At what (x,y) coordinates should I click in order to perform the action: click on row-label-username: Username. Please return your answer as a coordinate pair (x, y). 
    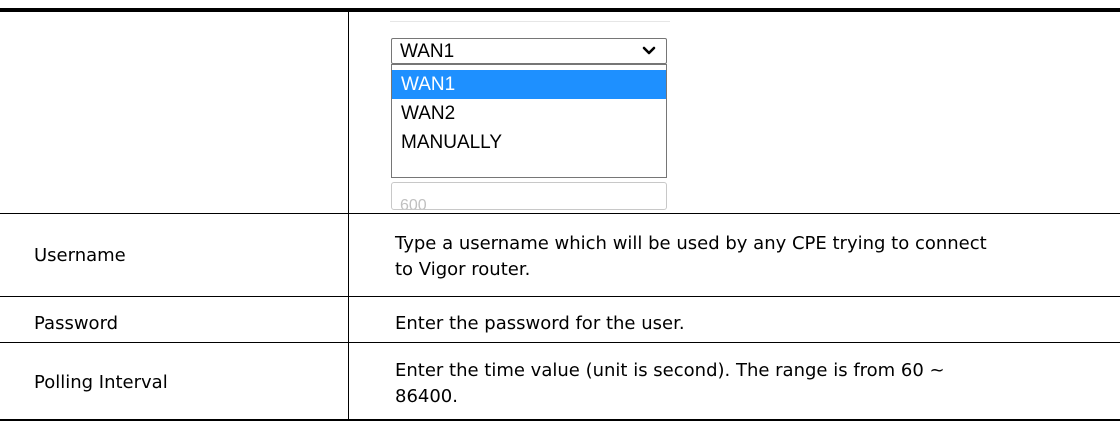
    Looking at the image, I should click on (80, 255).